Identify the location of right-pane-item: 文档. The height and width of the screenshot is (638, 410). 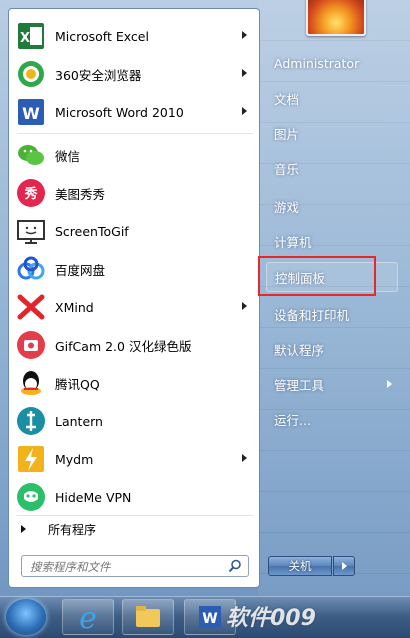
(331, 98).